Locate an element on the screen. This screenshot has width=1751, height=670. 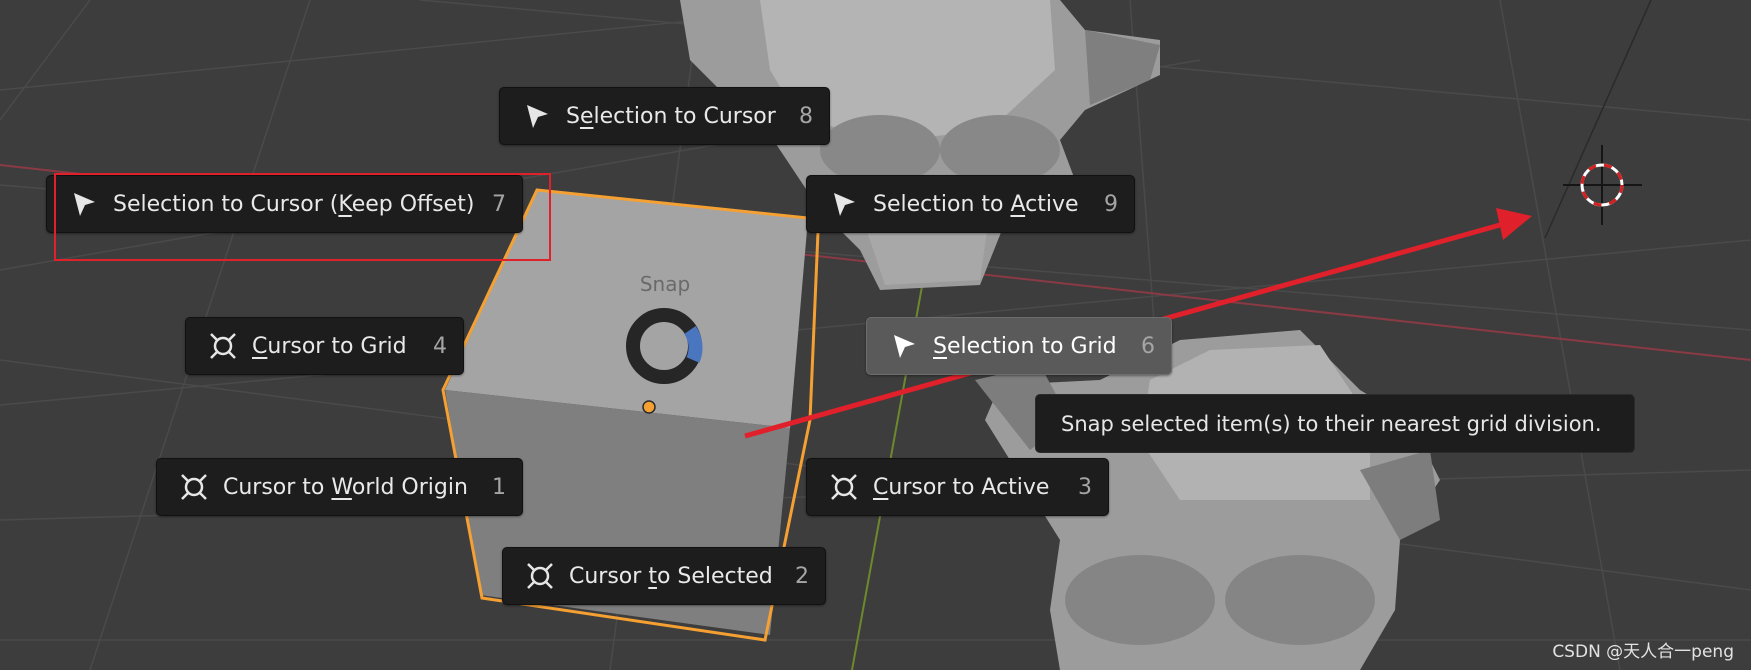
label-pre: Selection to is located at coordinates (942, 204).